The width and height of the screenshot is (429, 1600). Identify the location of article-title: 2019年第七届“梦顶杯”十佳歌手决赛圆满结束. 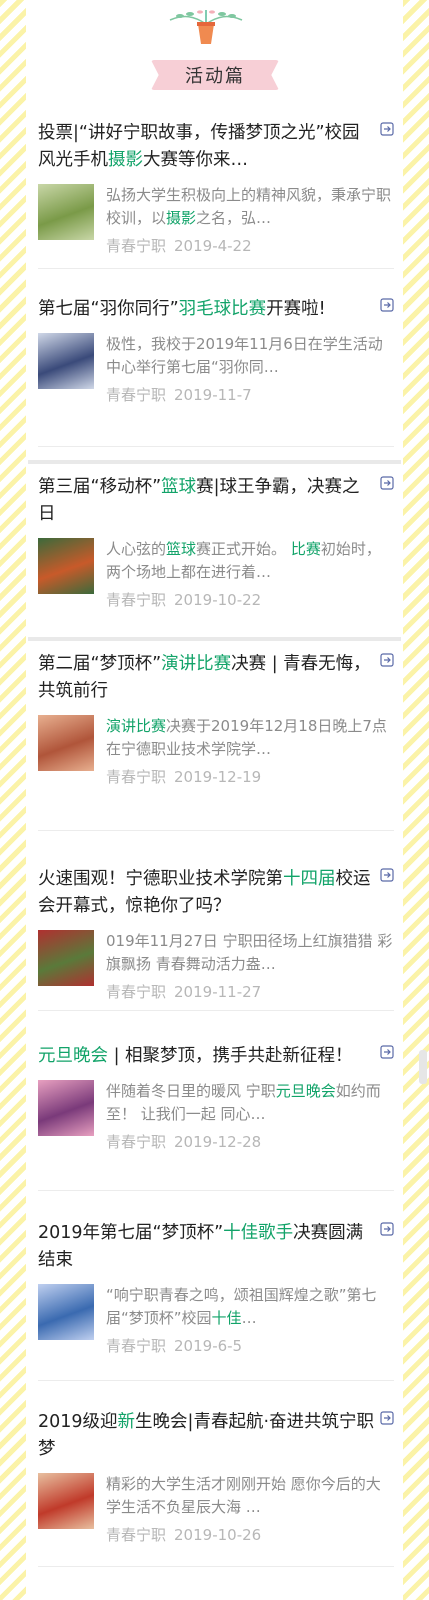
(216, 1247).